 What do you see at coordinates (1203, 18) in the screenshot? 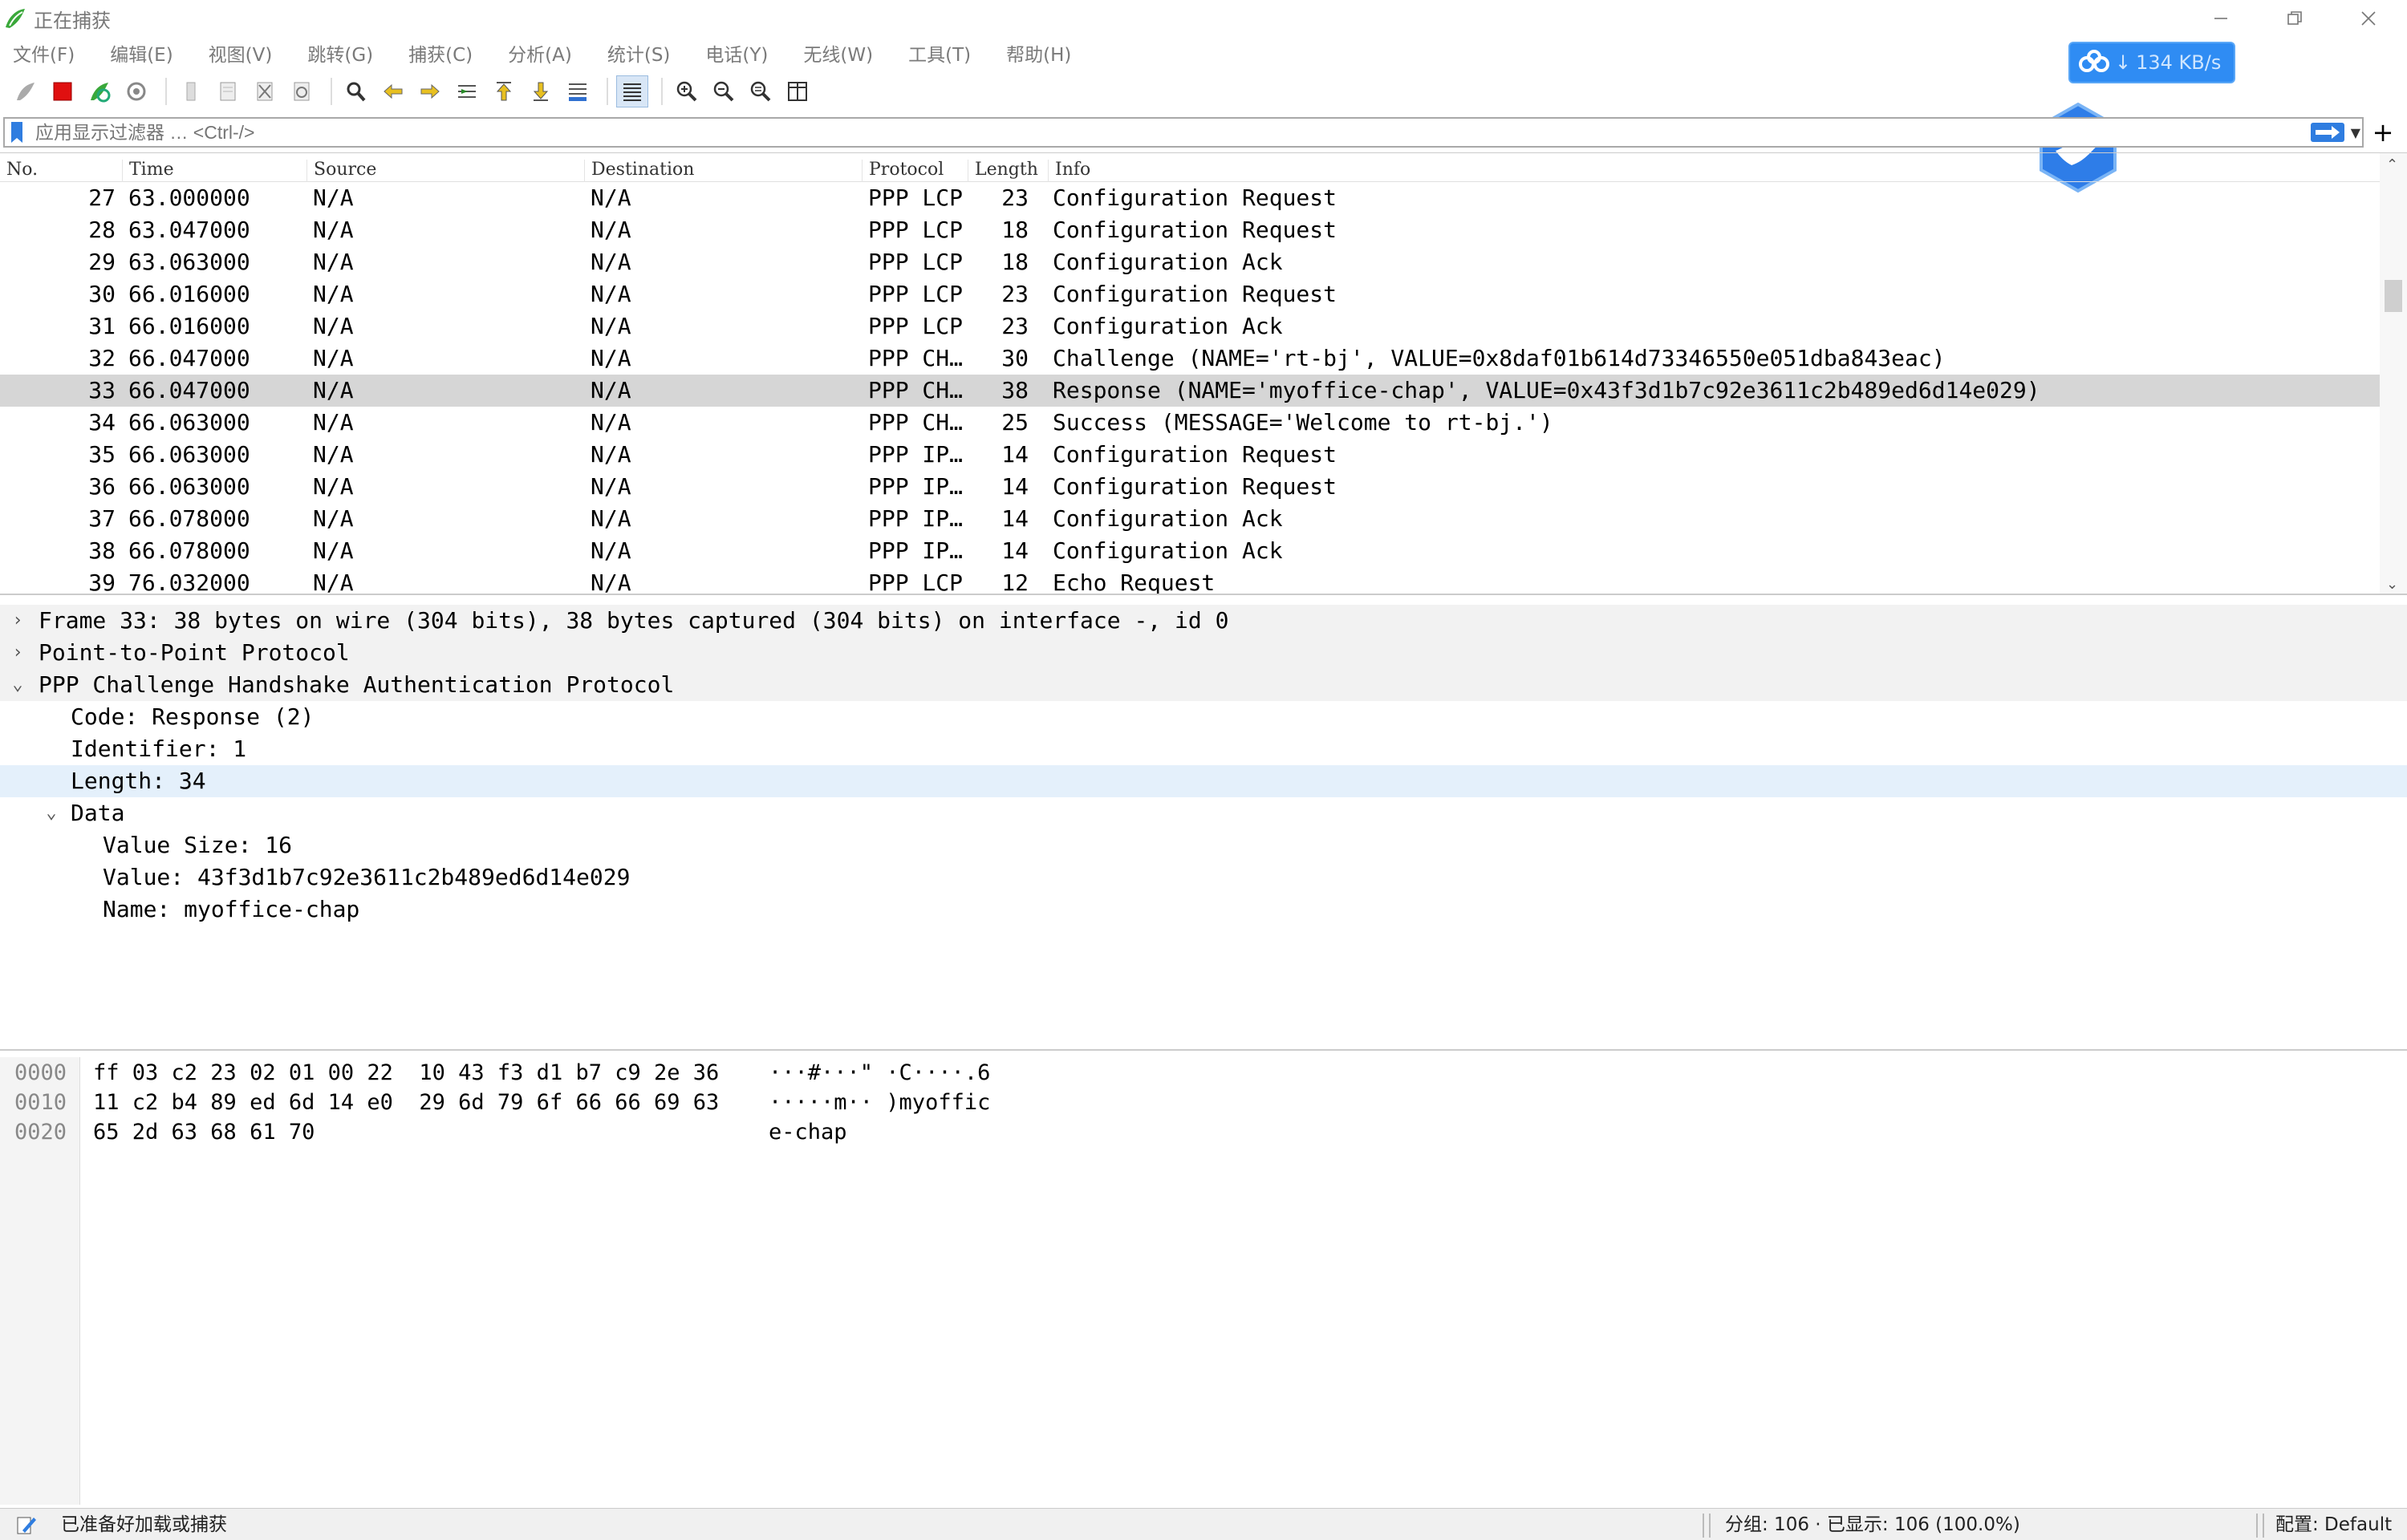
I see `title-bar: 正在捕获` at bounding box center [1203, 18].